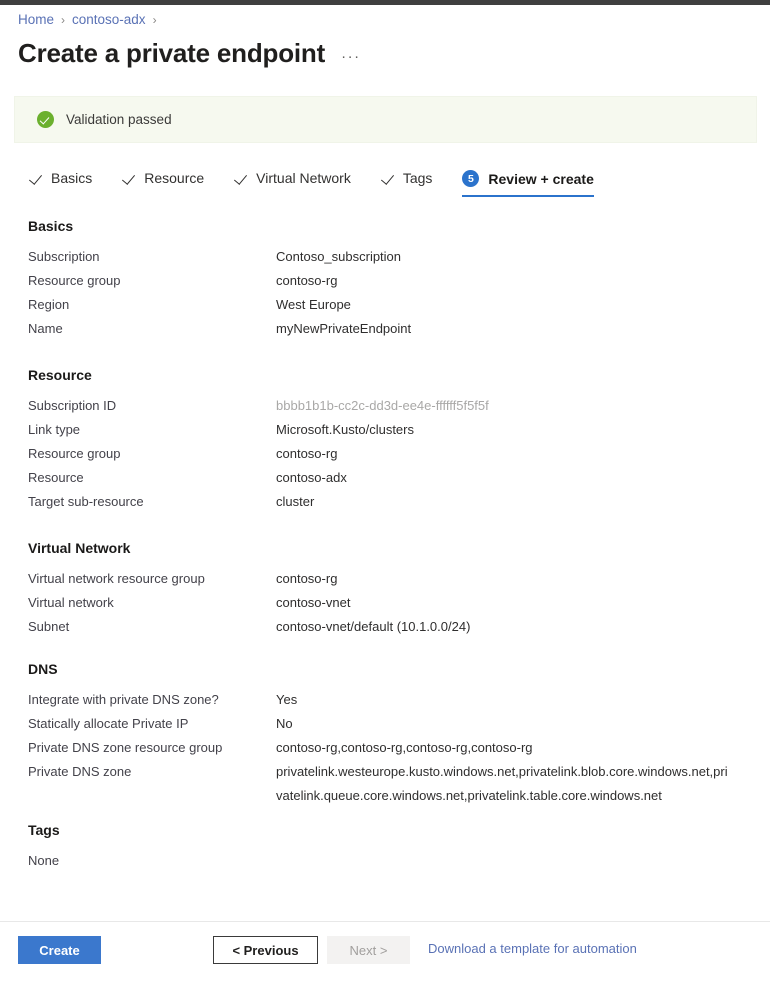  Describe the element at coordinates (385, 119) in the screenshot. I see `validation-banner: Validation passed` at that location.